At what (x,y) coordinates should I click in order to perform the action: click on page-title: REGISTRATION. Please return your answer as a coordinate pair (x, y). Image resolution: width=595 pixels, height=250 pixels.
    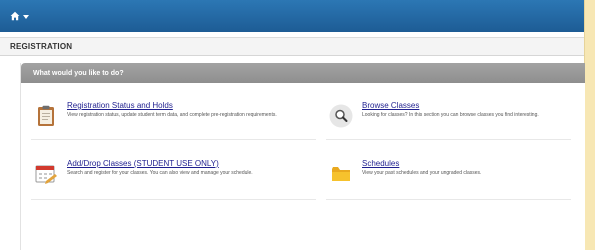
    Looking at the image, I should click on (41, 46).